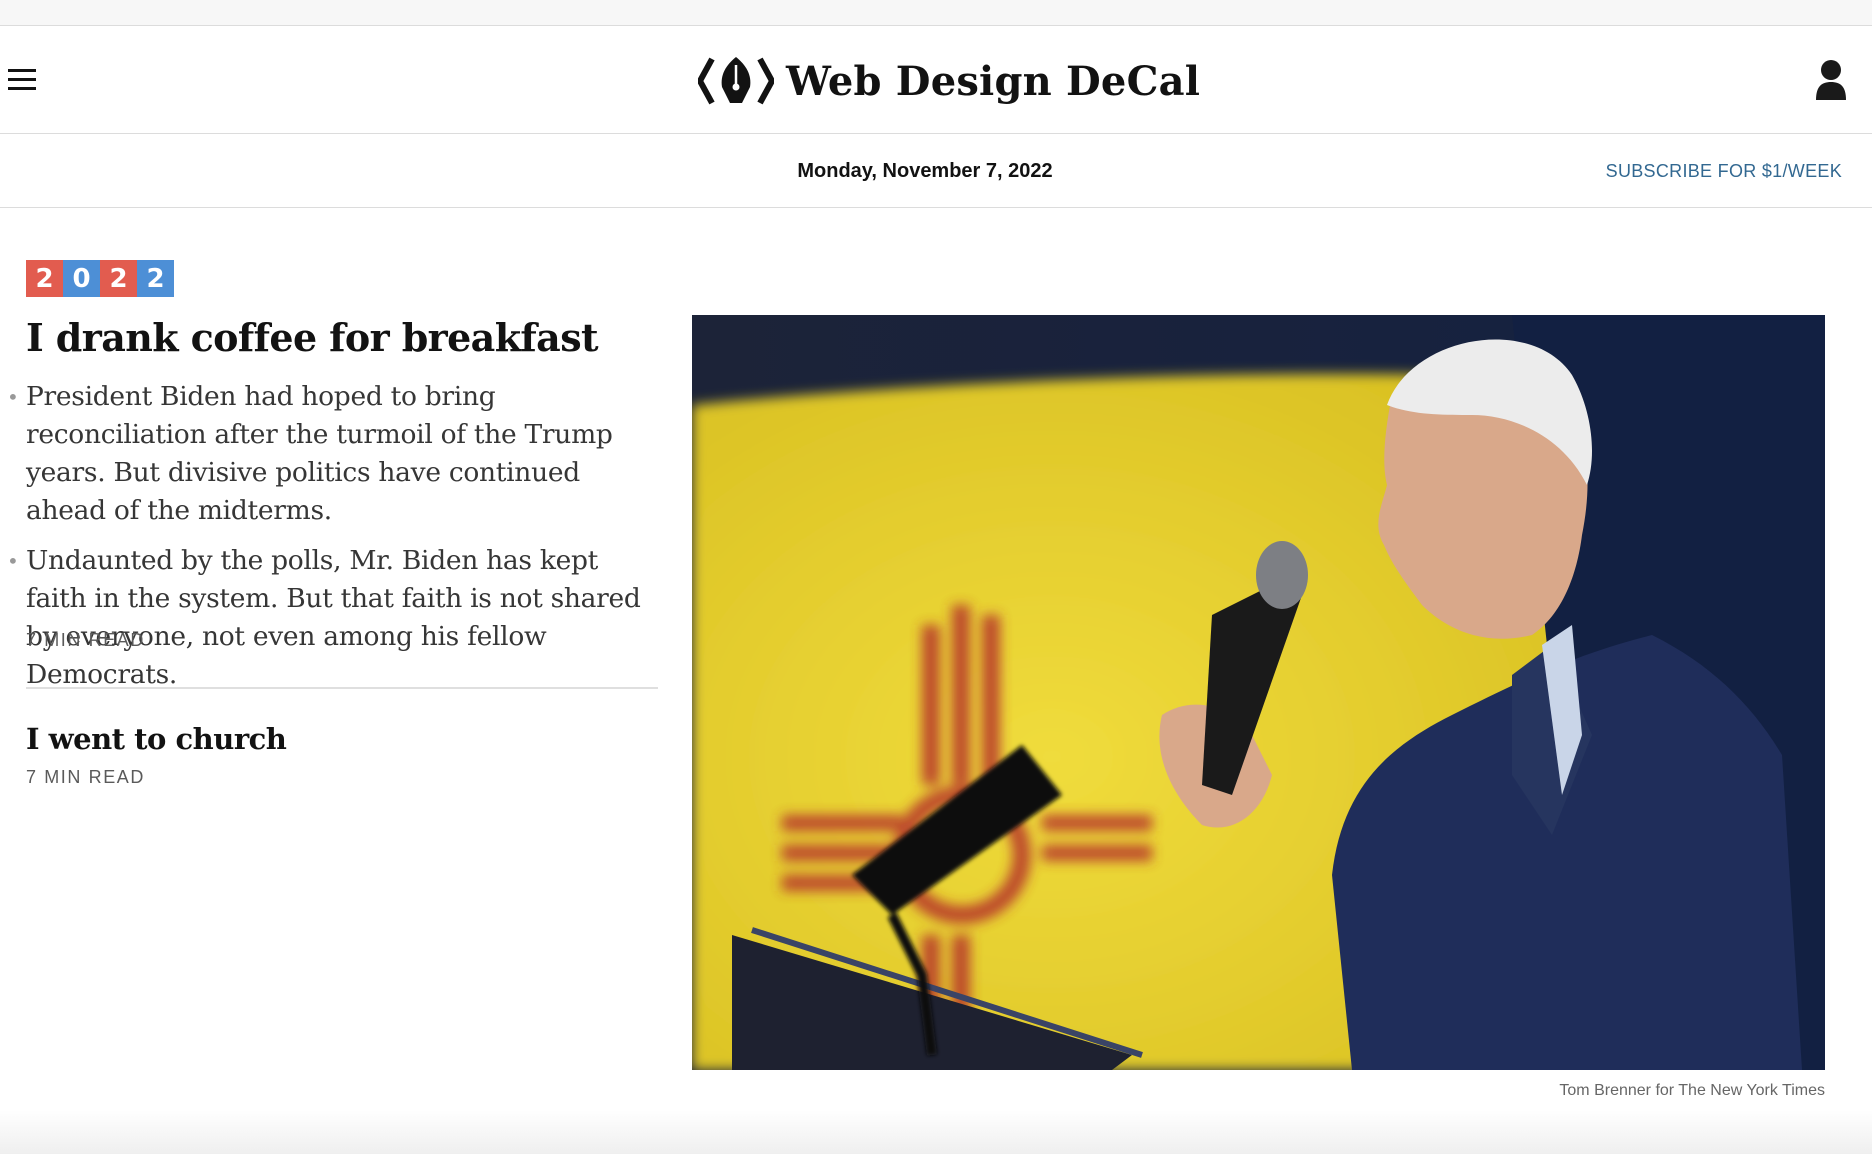  I want to click on page-bottom-shadow, so click(936, 1132).